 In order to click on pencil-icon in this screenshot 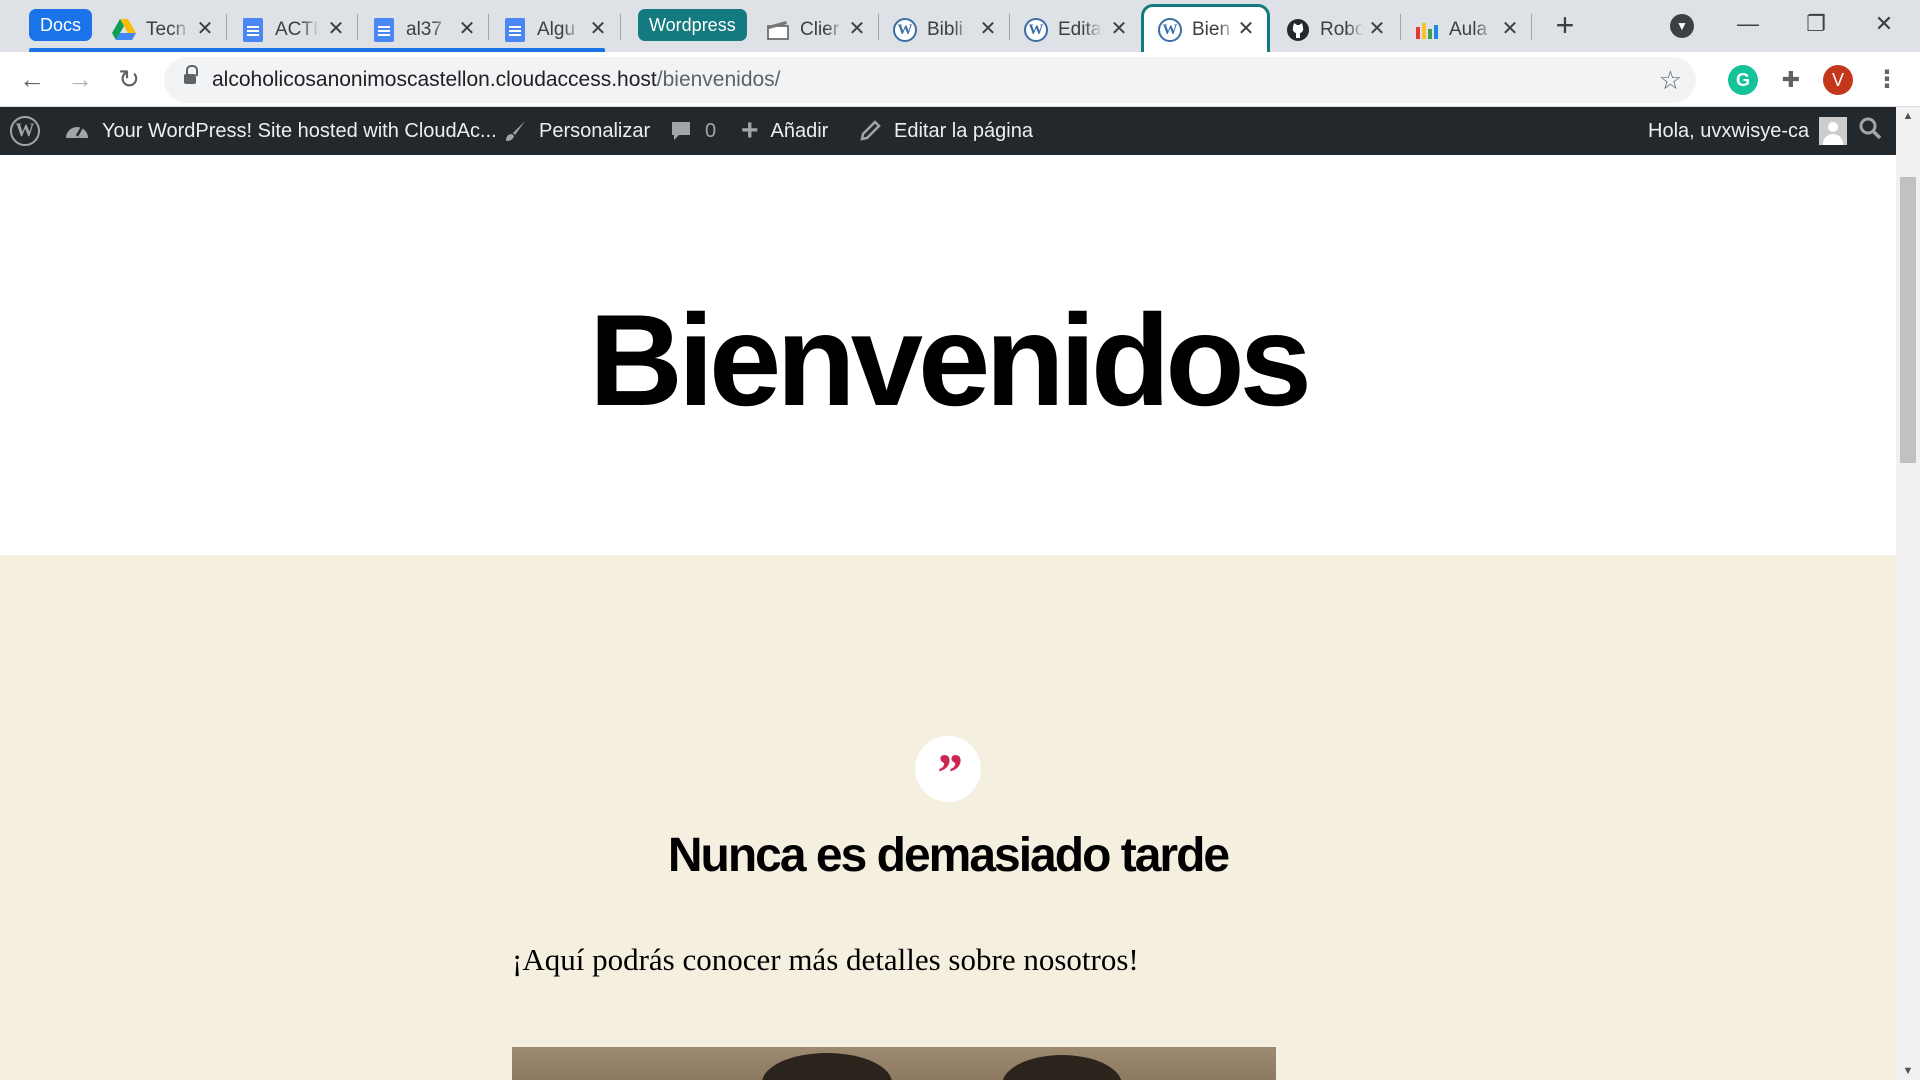, I will do `click(870, 131)`.